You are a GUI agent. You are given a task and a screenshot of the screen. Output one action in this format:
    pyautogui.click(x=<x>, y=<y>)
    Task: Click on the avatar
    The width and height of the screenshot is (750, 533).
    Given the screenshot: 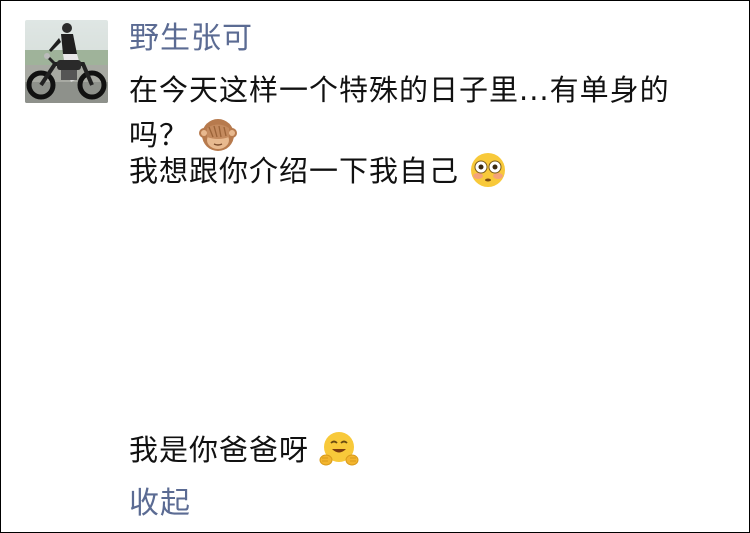 What is the action you would take?
    pyautogui.click(x=66, y=61)
    